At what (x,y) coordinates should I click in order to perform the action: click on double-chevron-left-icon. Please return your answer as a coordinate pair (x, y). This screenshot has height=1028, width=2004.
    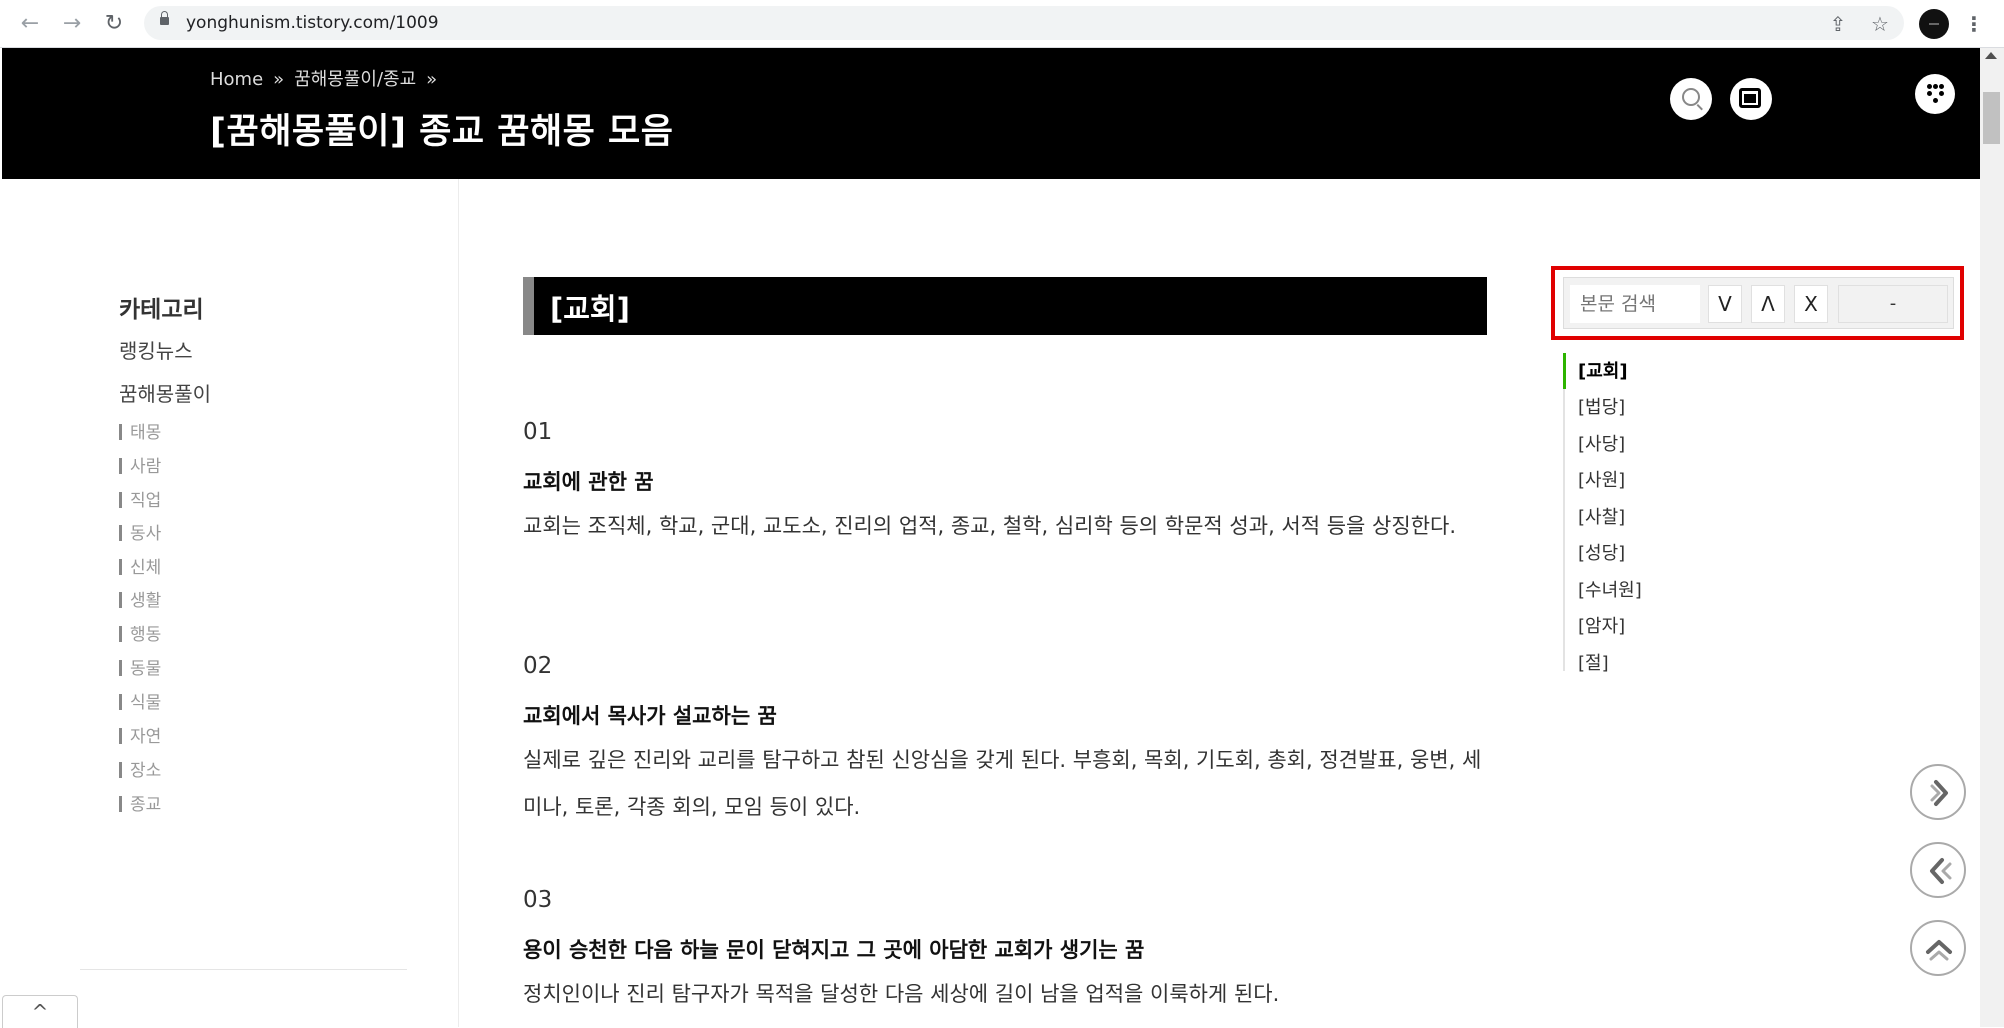
    Looking at the image, I should click on (1941, 871).